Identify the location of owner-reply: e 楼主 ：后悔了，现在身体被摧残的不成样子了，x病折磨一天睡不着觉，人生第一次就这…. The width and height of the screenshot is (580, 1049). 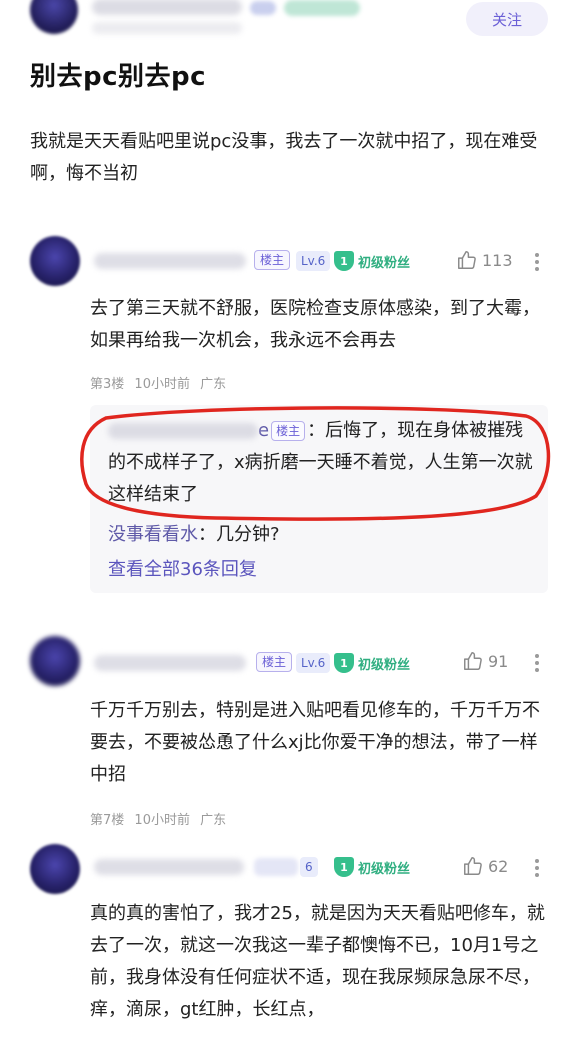
(323, 463).